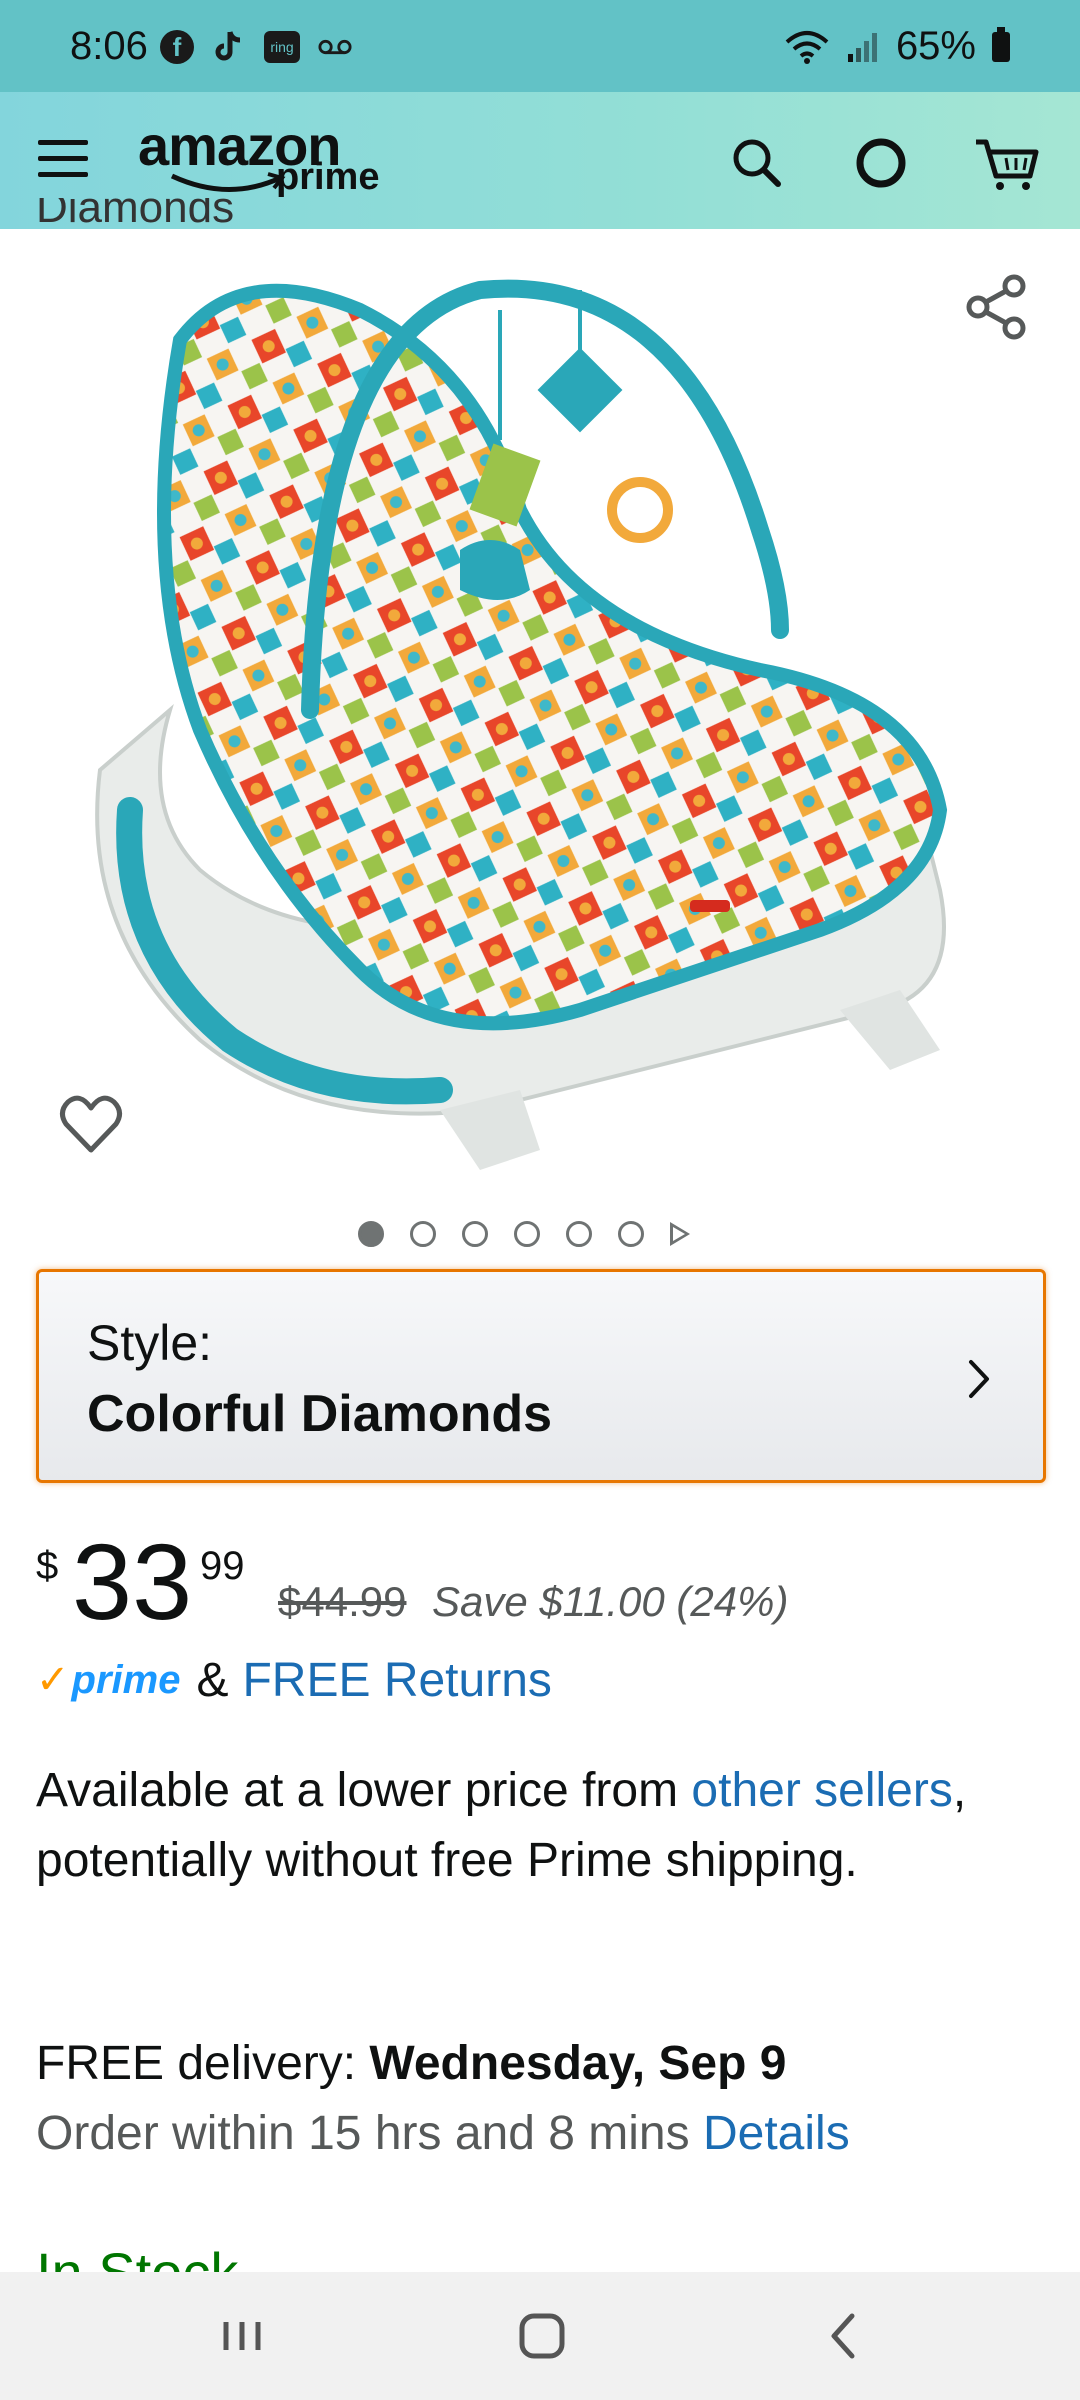 This screenshot has height=2400, width=1080. I want to click on image-carousel-dots, so click(524, 1234).